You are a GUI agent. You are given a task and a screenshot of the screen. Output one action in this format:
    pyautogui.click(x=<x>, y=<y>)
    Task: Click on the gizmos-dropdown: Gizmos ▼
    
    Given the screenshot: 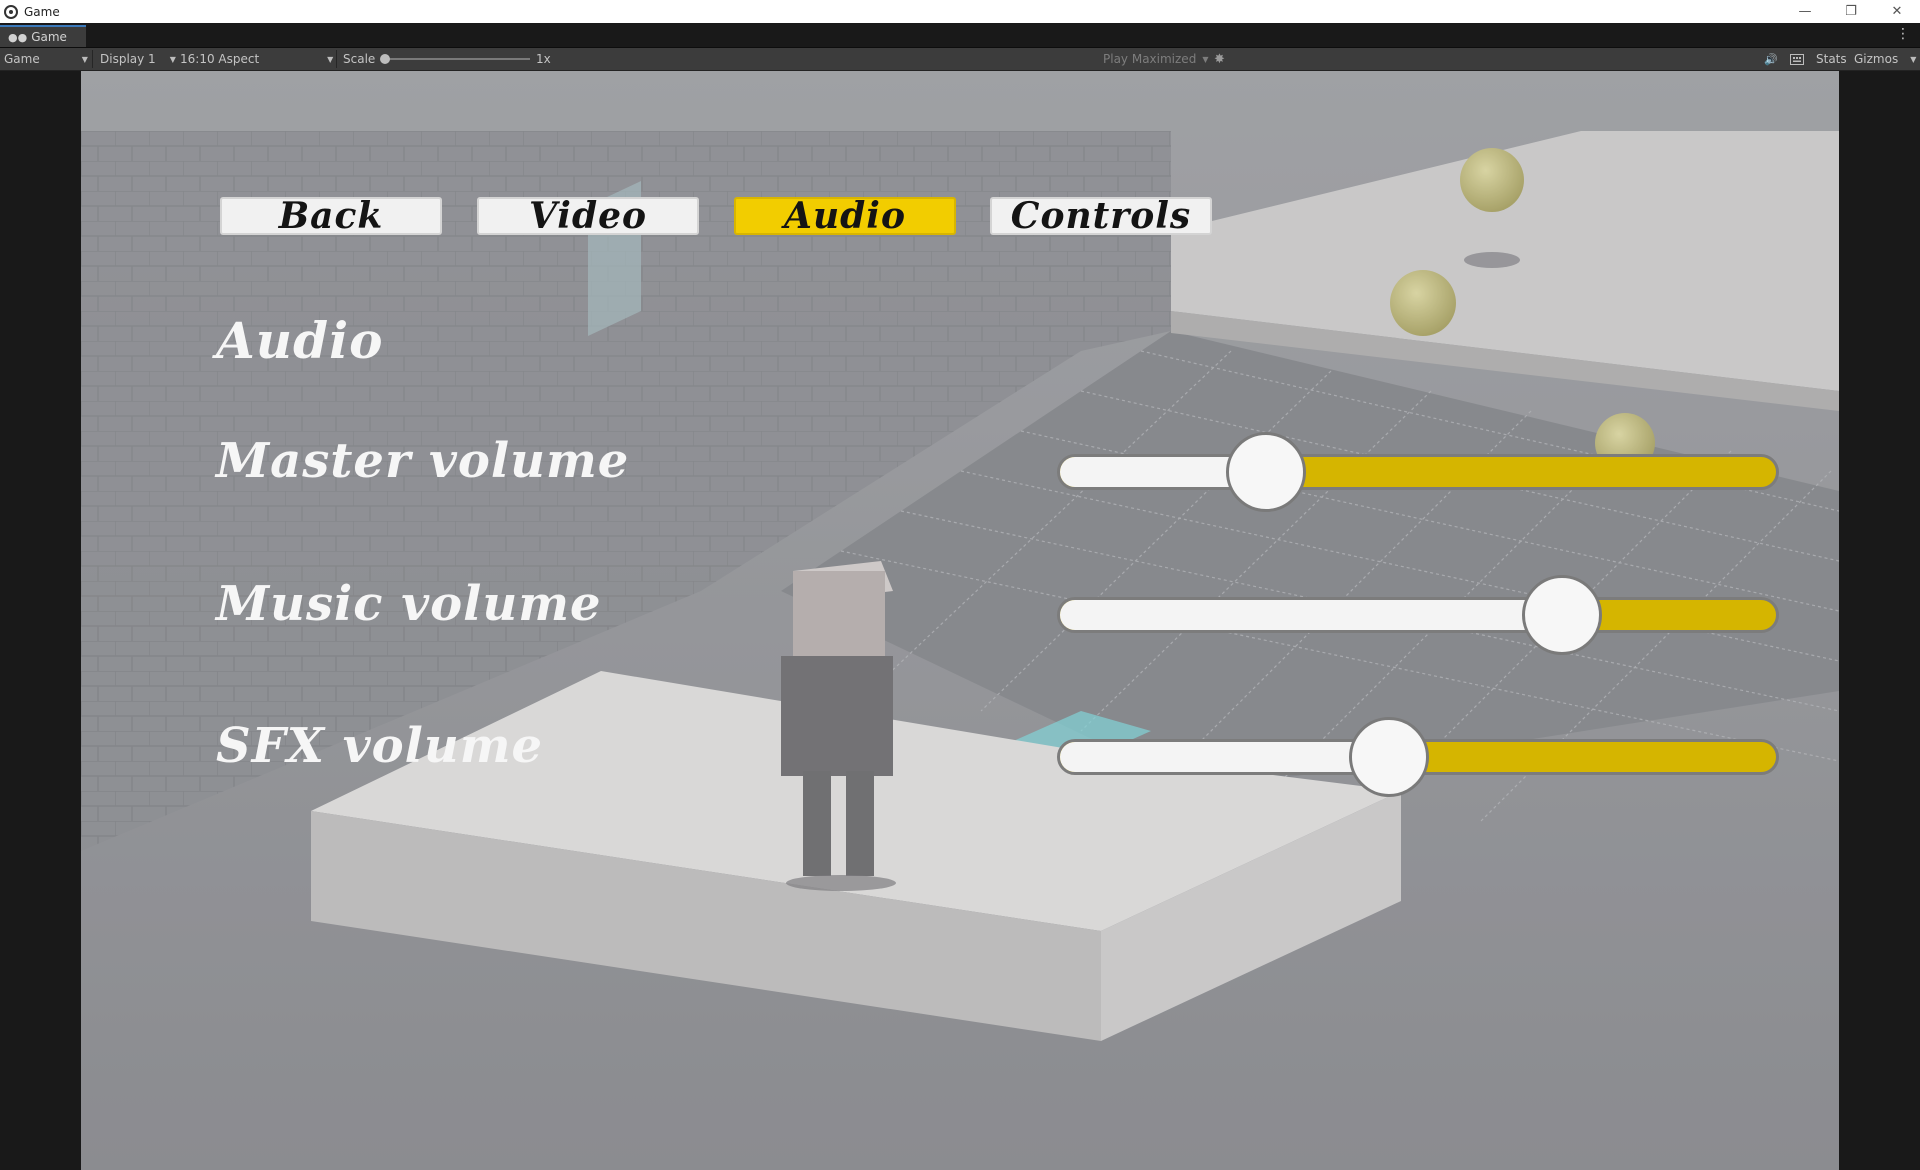 What is the action you would take?
    pyautogui.click(x=1885, y=59)
    